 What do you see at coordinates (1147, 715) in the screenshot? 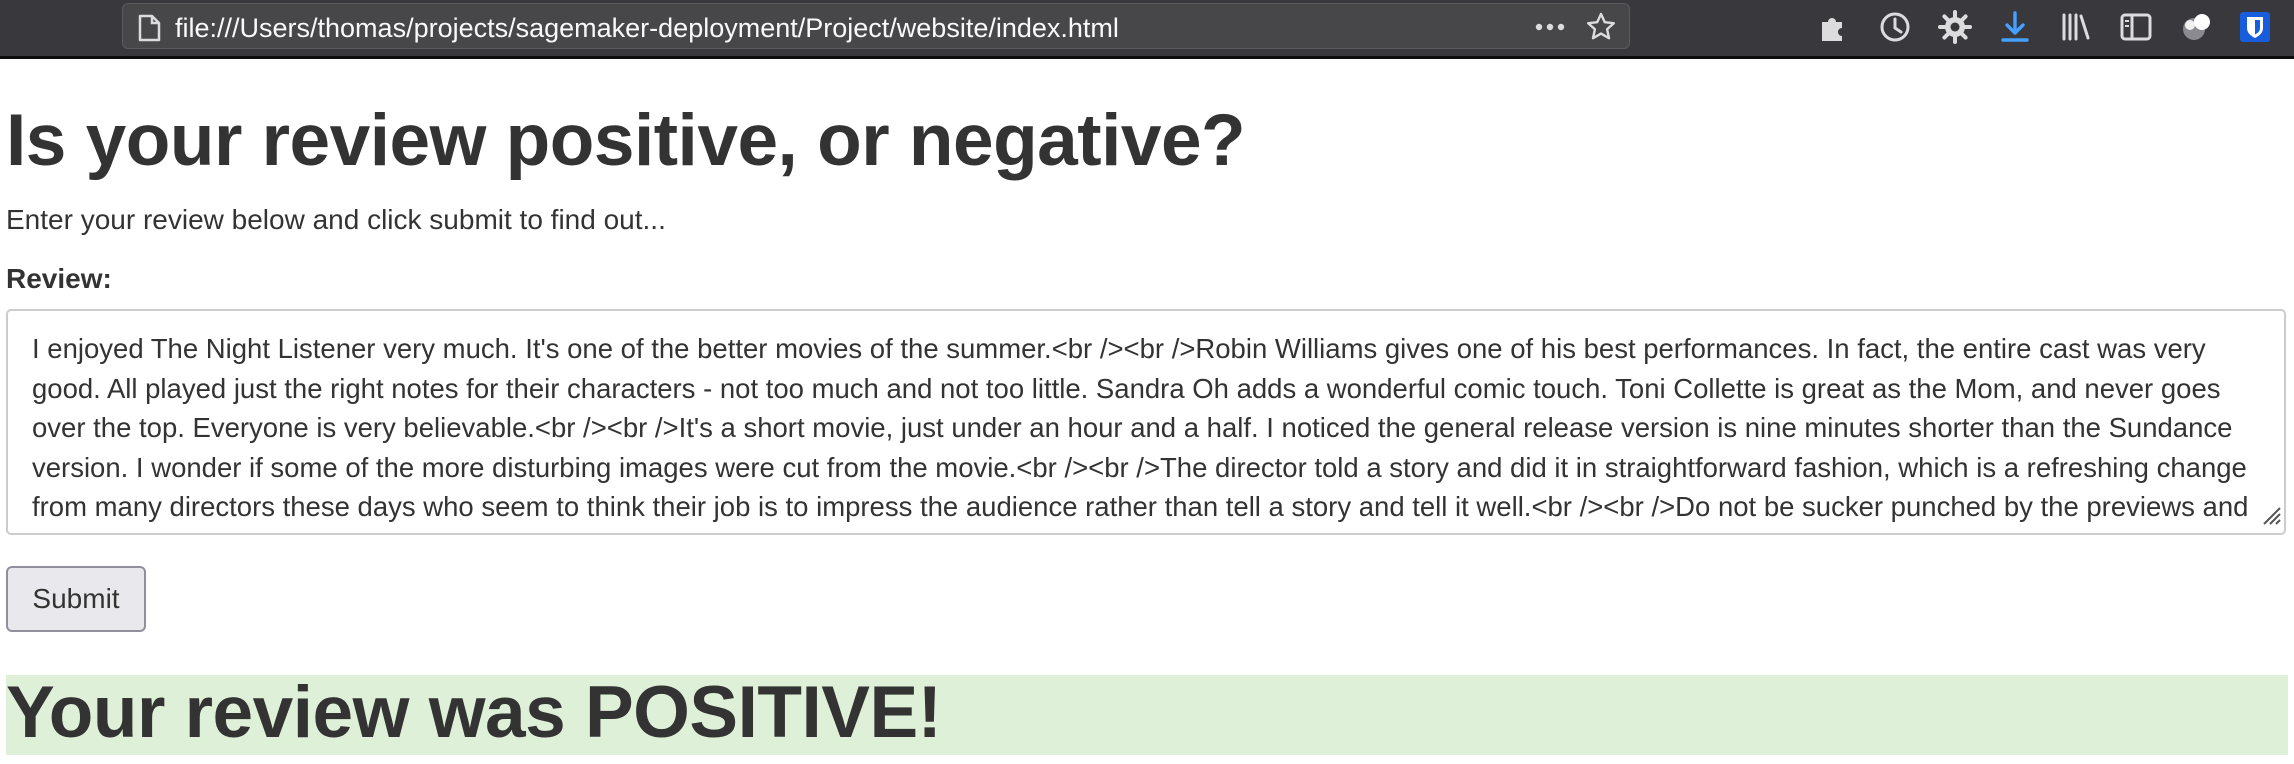
I see `result-banner: Your review was POSITIVE!` at bounding box center [1147, 715].